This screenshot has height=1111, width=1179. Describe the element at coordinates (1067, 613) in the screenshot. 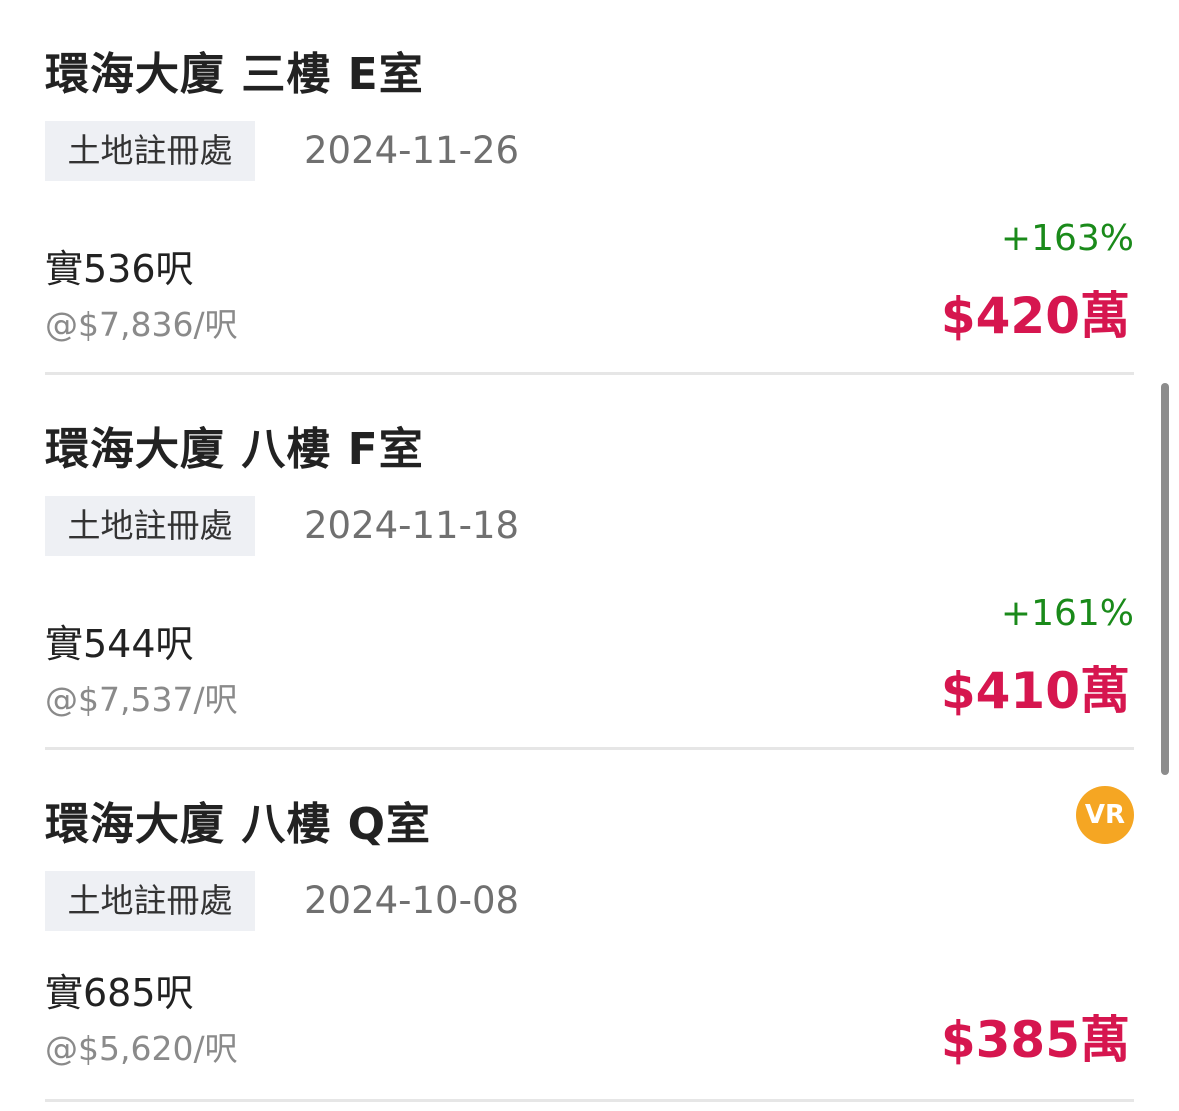

I see `price-change: +161%` at that location.